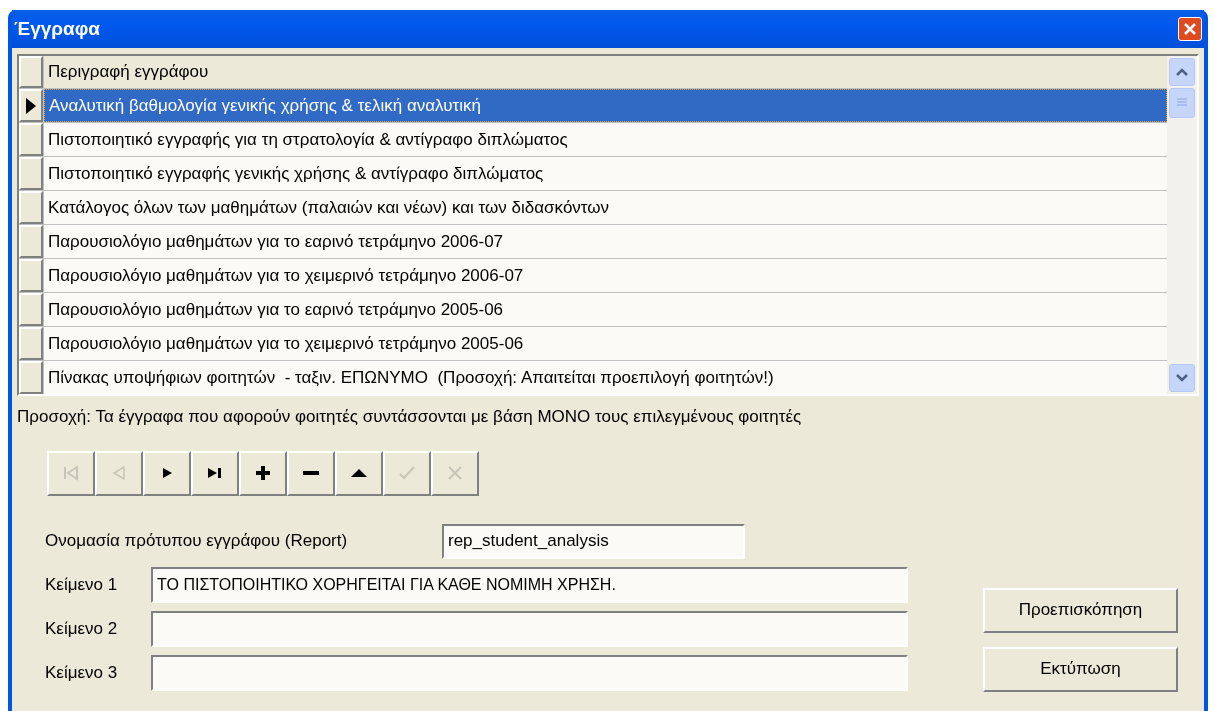 The height and width of the screenshot is (711, 1215). Describe the element at coordinates (605, 241) in the screenshot. I see `table-cell: Παρουσιολόγιο μαθημάτων για το εαρινό τετράμηνο 2006-07` at that location.